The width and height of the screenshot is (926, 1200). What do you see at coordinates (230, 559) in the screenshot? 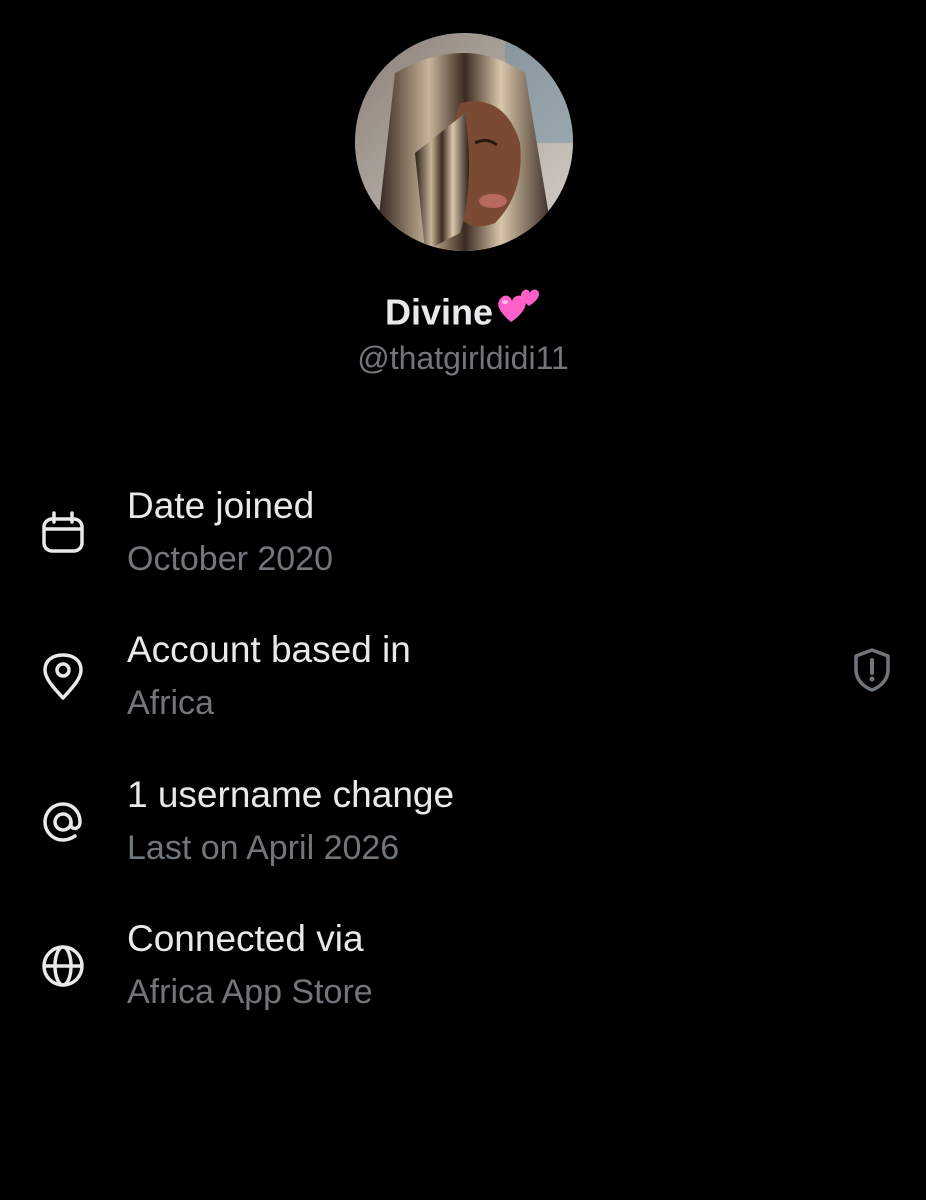
I see `detail-value: October 2020` at bounding box center [230, 559].